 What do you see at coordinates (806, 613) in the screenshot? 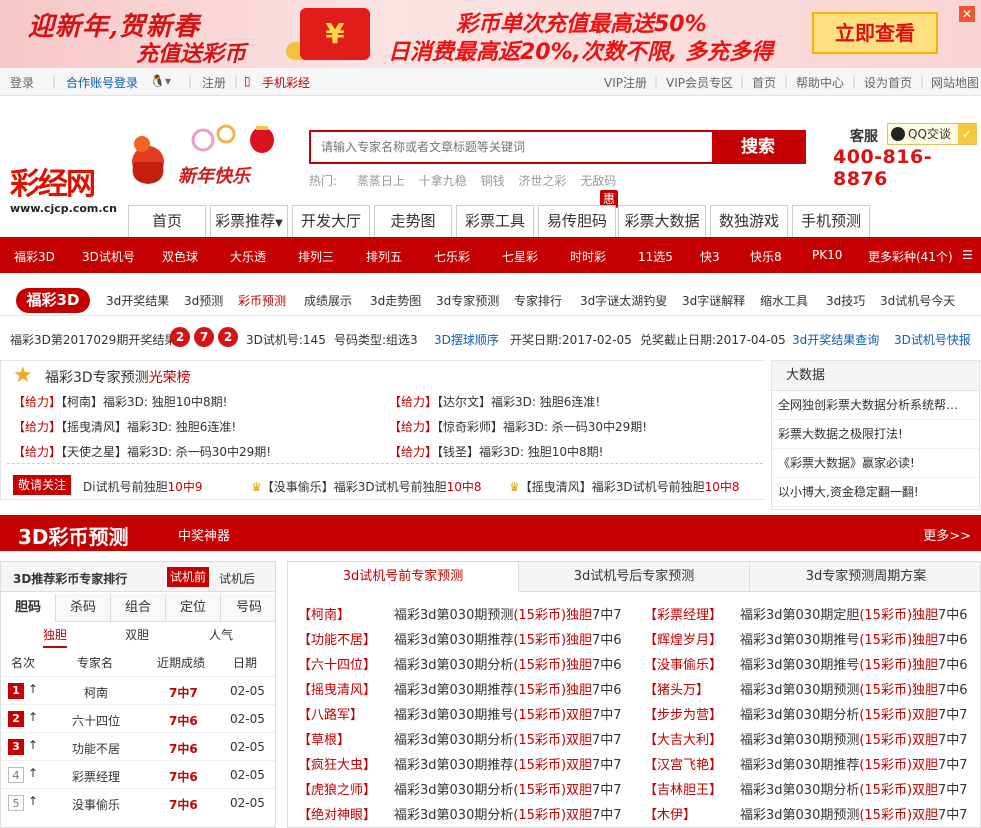
I see `prediction-item: 【彩票经理】 福彩3d第030期定胆(15彩币)独胆7中6` at bounding box center [806, 613].